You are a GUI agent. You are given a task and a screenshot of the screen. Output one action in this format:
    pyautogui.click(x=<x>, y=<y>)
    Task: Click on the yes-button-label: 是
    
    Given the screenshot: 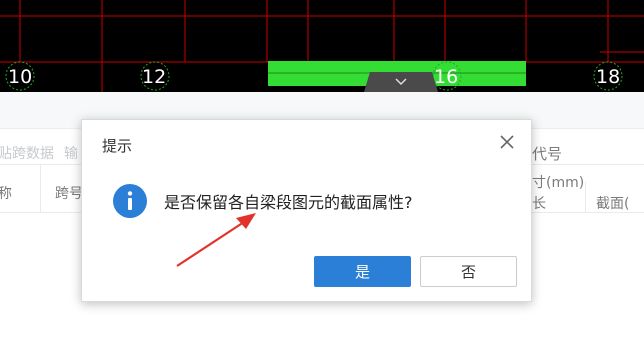 What is the action you would take?
    pyautogui.click(x=362, y=272)
    